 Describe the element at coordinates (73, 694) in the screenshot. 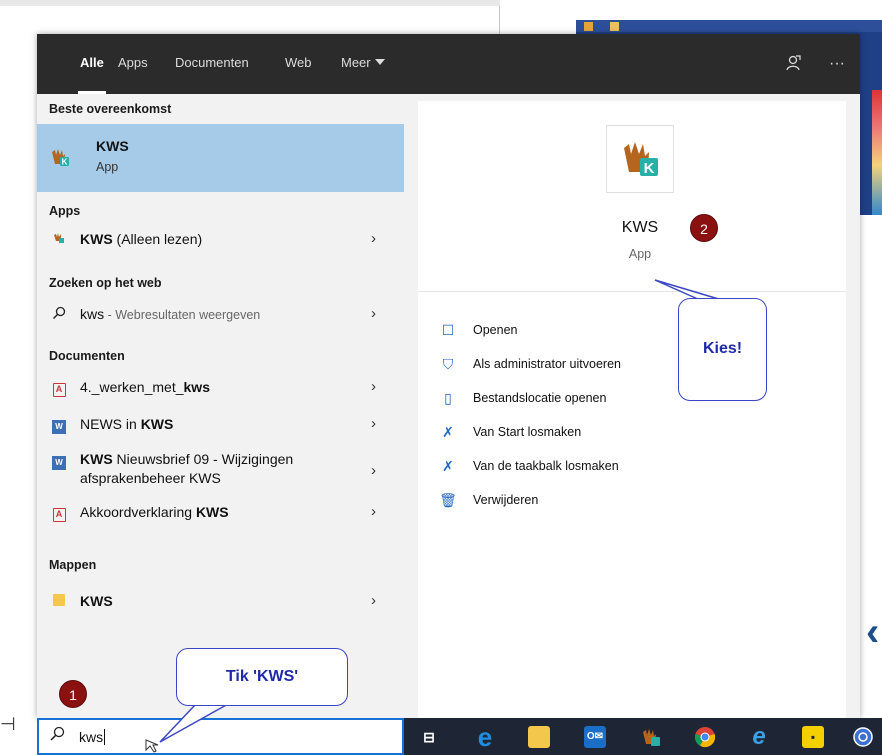

I see `annotation-step-badge: 1` at that location.